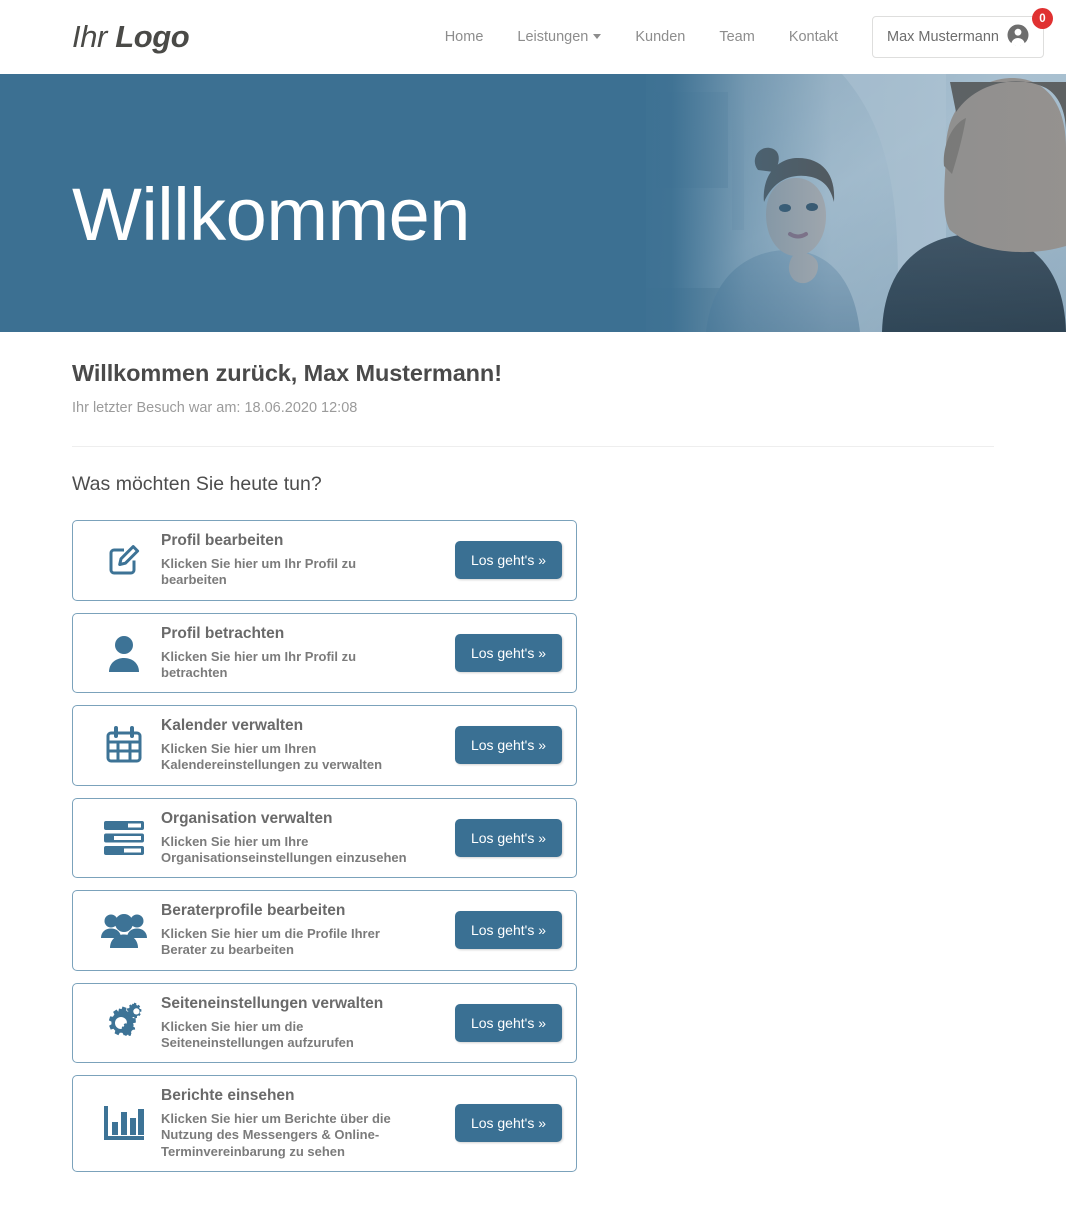 The width and height of the screenshot is (1066, 1223). What do you see at coordinates (597, 36) in the screenshot?
I see `chevron-down-icon` at bounding box center [597, 36].